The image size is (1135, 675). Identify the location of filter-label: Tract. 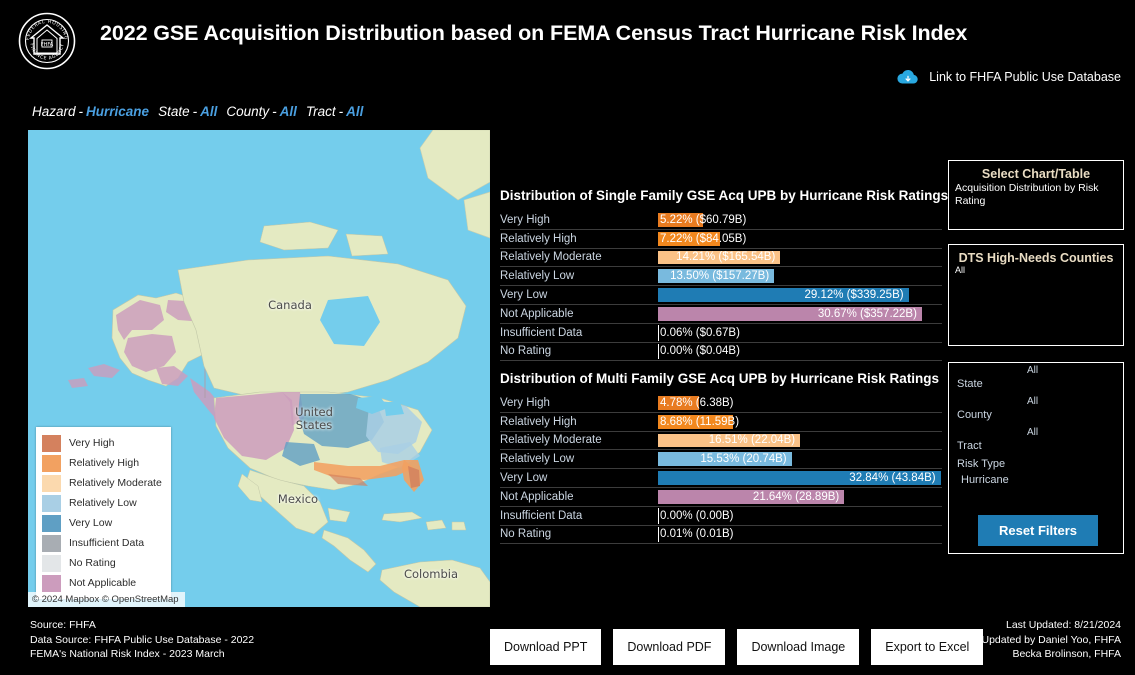
(969, 446).